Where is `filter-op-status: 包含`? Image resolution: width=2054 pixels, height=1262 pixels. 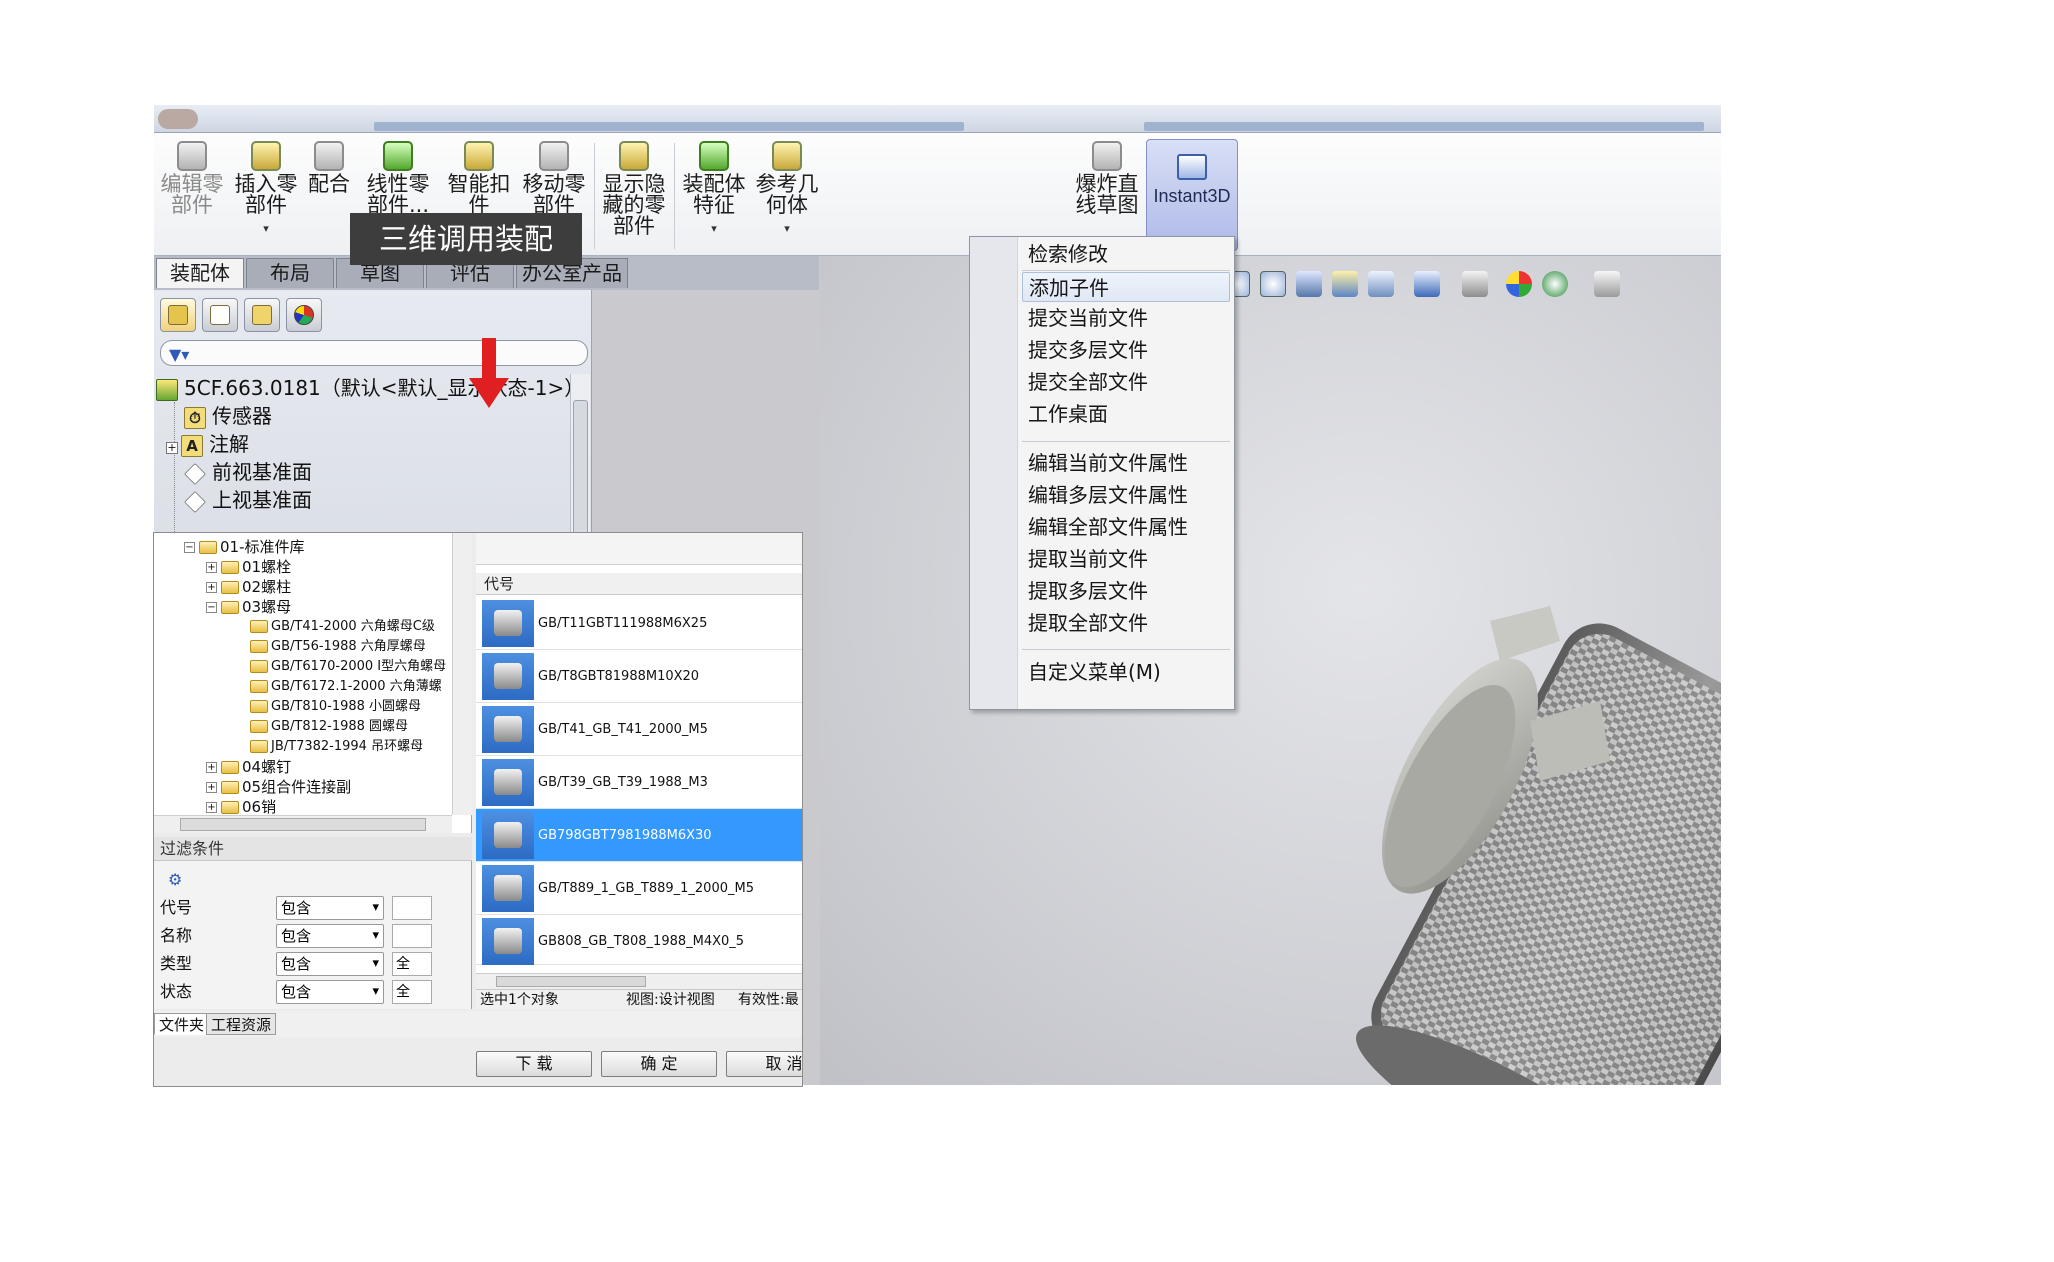
filter-op-status: 包含 is located at coordinates (330, 992).